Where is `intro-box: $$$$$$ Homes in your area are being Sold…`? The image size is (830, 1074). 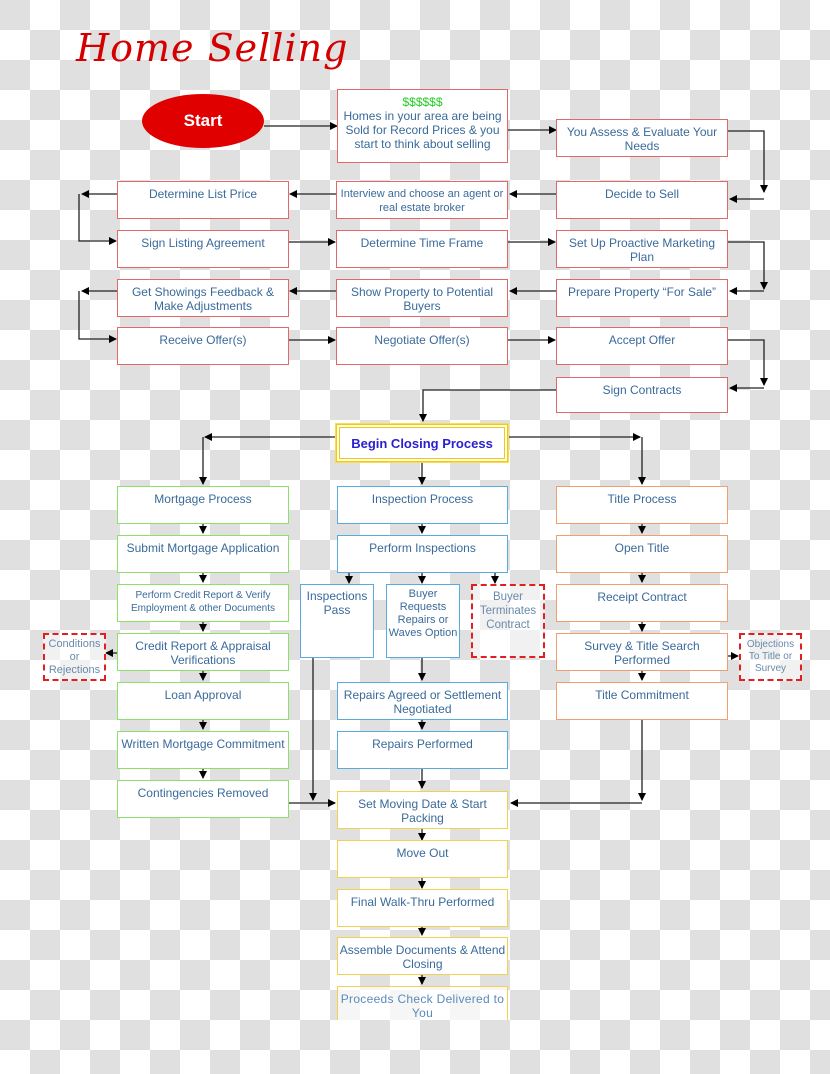
intro-box: $$$$$$ Homes in your area are being Sold… is located at coordinates (422, 126).